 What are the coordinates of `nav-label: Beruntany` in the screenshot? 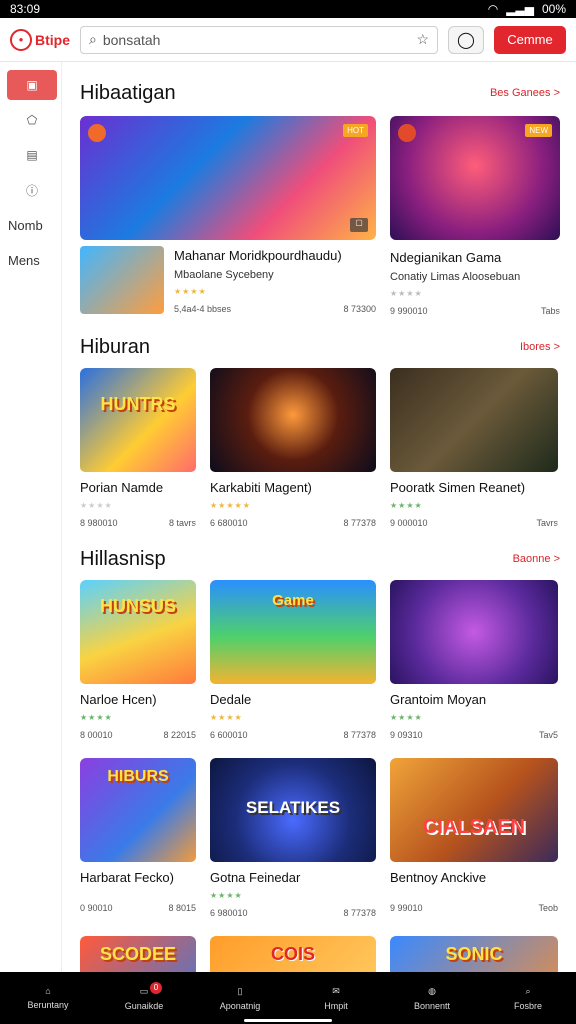 It's located at (48, 1005).